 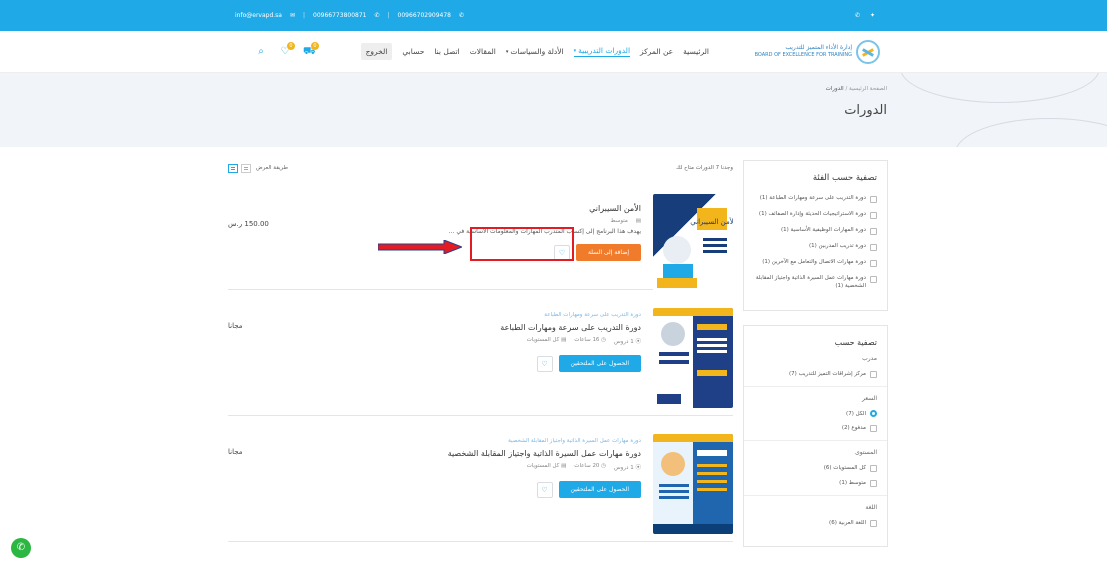 I want to click on grid-view-icon, so click(x=246, y=168).